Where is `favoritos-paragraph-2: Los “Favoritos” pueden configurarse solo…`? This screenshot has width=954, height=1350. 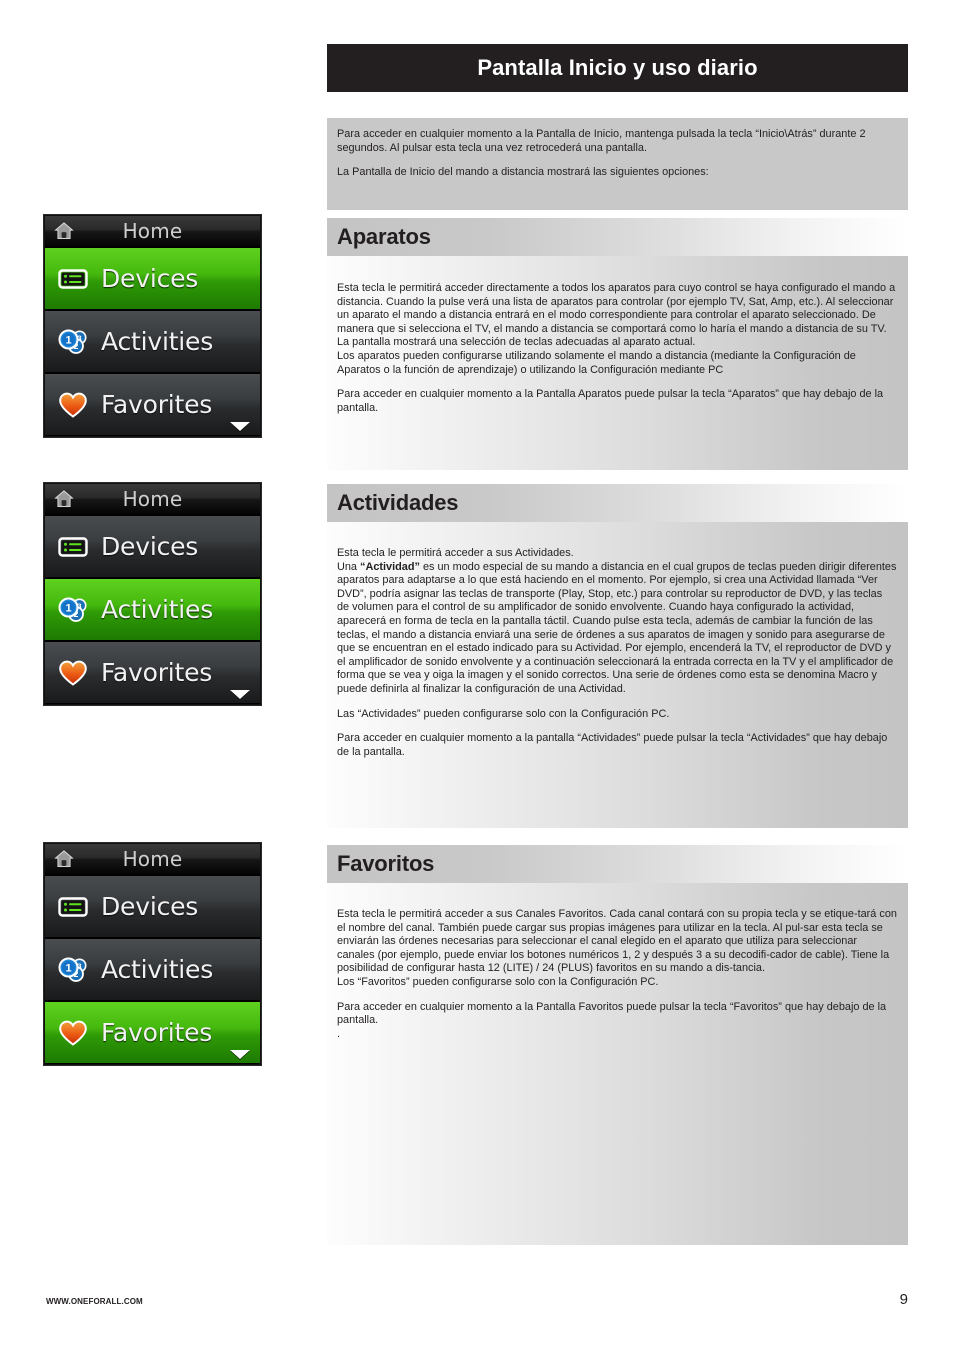
favoritos-paragraph-2: Los “Favoritos” pueden configurarse solo… is located at coordinates (498, 981).